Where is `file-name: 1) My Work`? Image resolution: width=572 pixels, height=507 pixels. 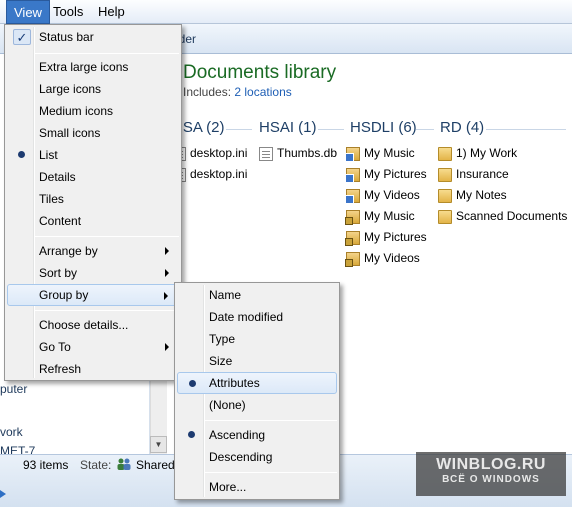 file-name: 1) My Work is located at coordinates (487, 153).